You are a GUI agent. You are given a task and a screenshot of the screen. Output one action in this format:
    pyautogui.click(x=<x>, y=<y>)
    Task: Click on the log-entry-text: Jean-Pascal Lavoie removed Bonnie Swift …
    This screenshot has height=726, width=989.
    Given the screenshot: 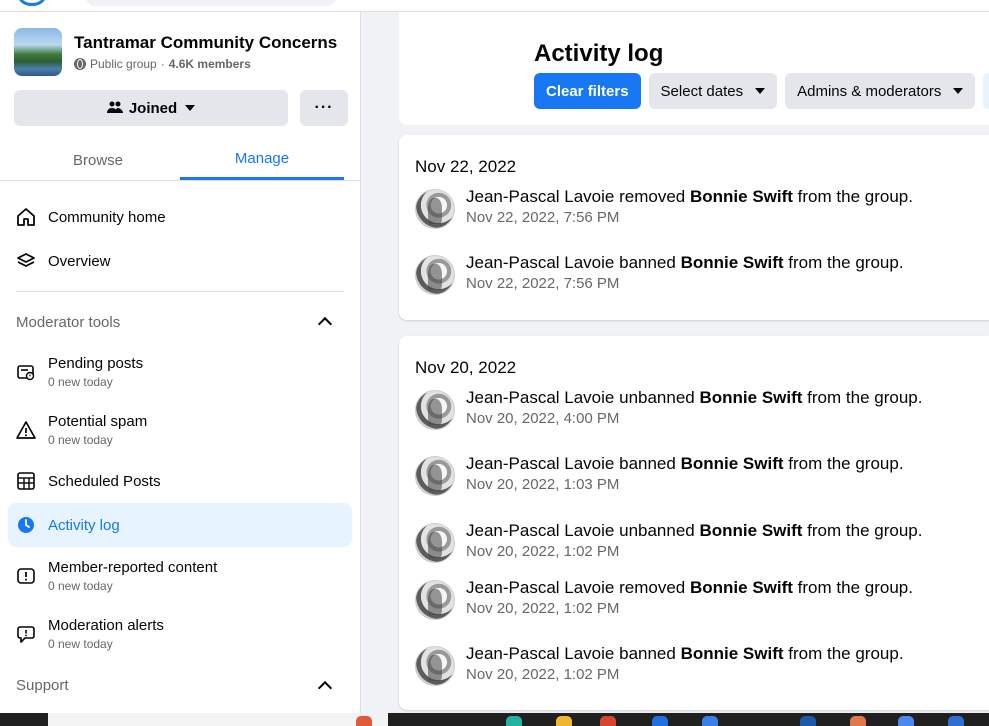 What is the action you would take?
    pyautogui.click(x=689, y=197)
    